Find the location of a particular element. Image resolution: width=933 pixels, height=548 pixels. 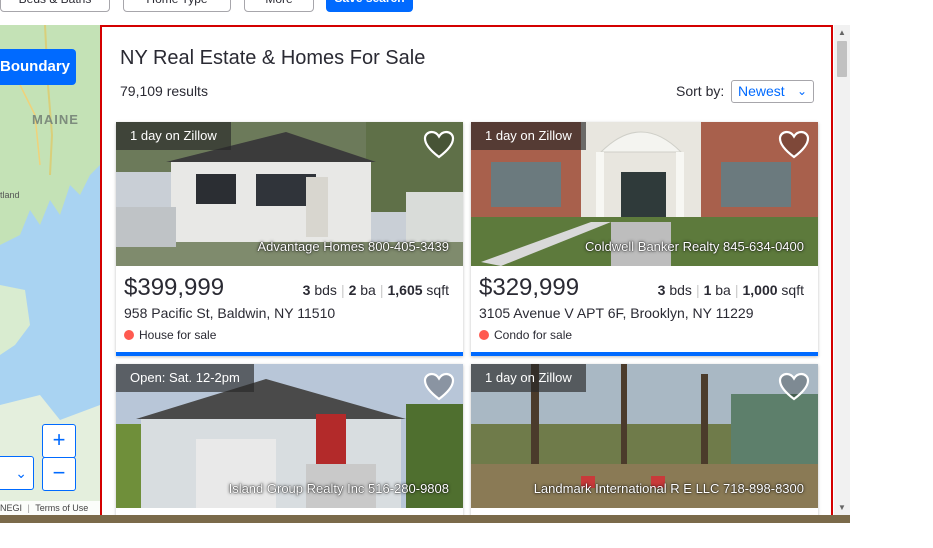

map-layers-button: ⌄ is located at coordinates (17, 473).